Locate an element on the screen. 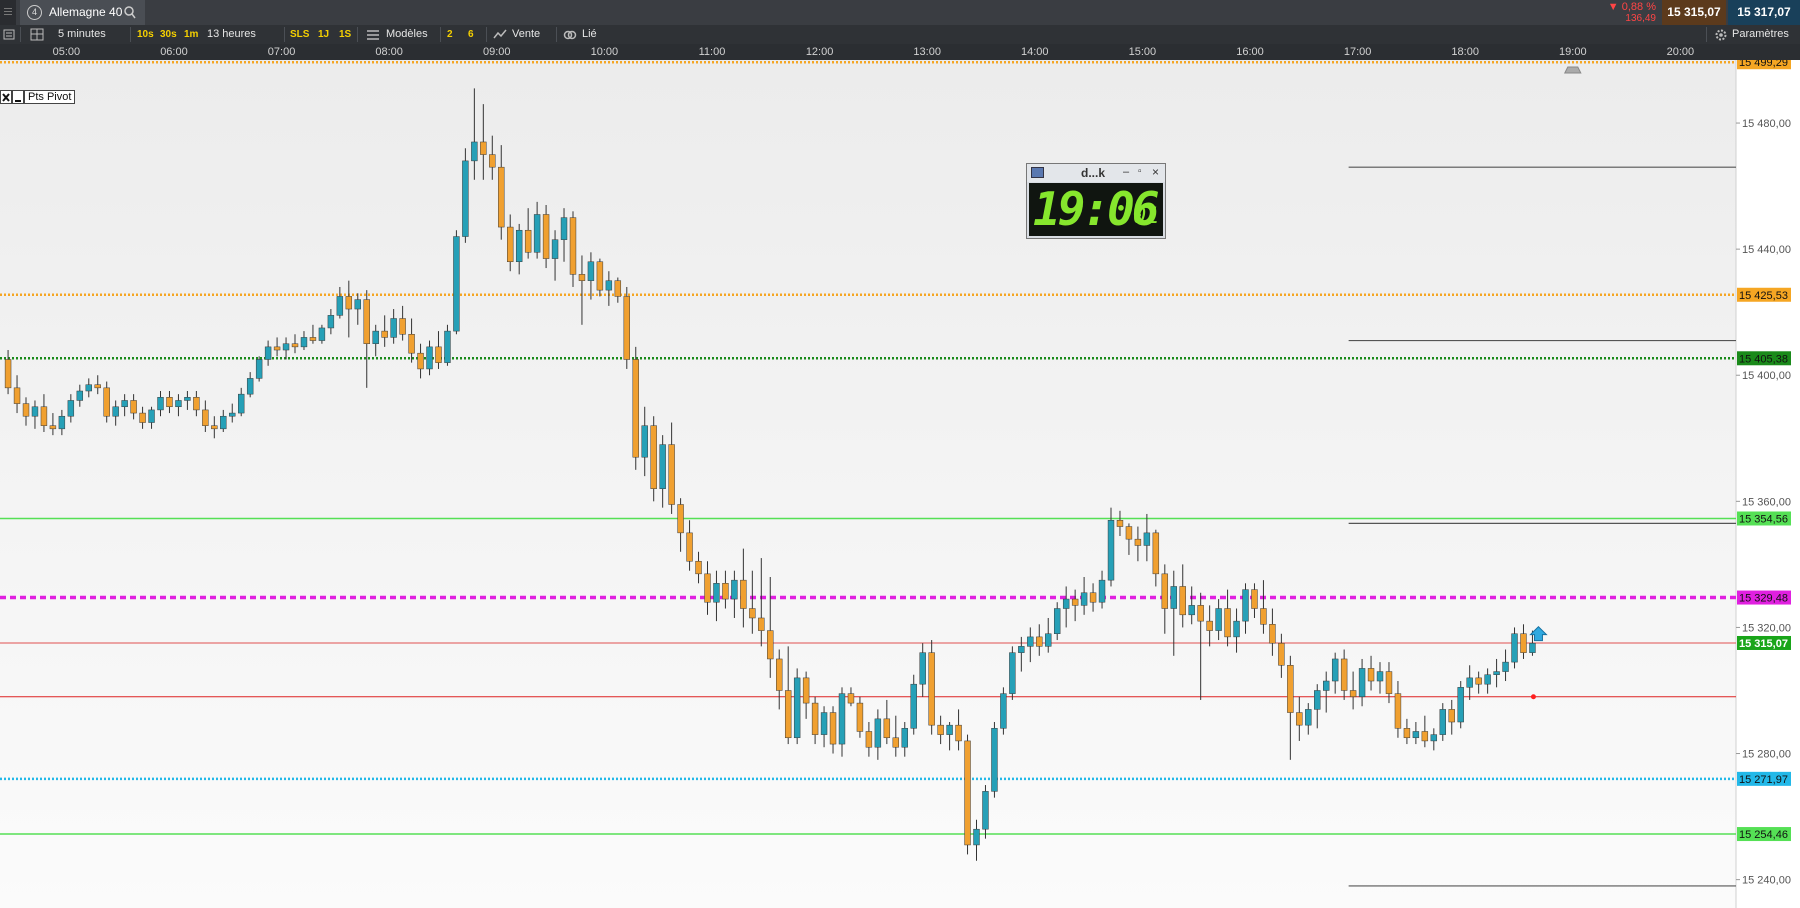 This screenshot has width=1800, height=908. linked-button: Lié is located at coordinates (589, 34).